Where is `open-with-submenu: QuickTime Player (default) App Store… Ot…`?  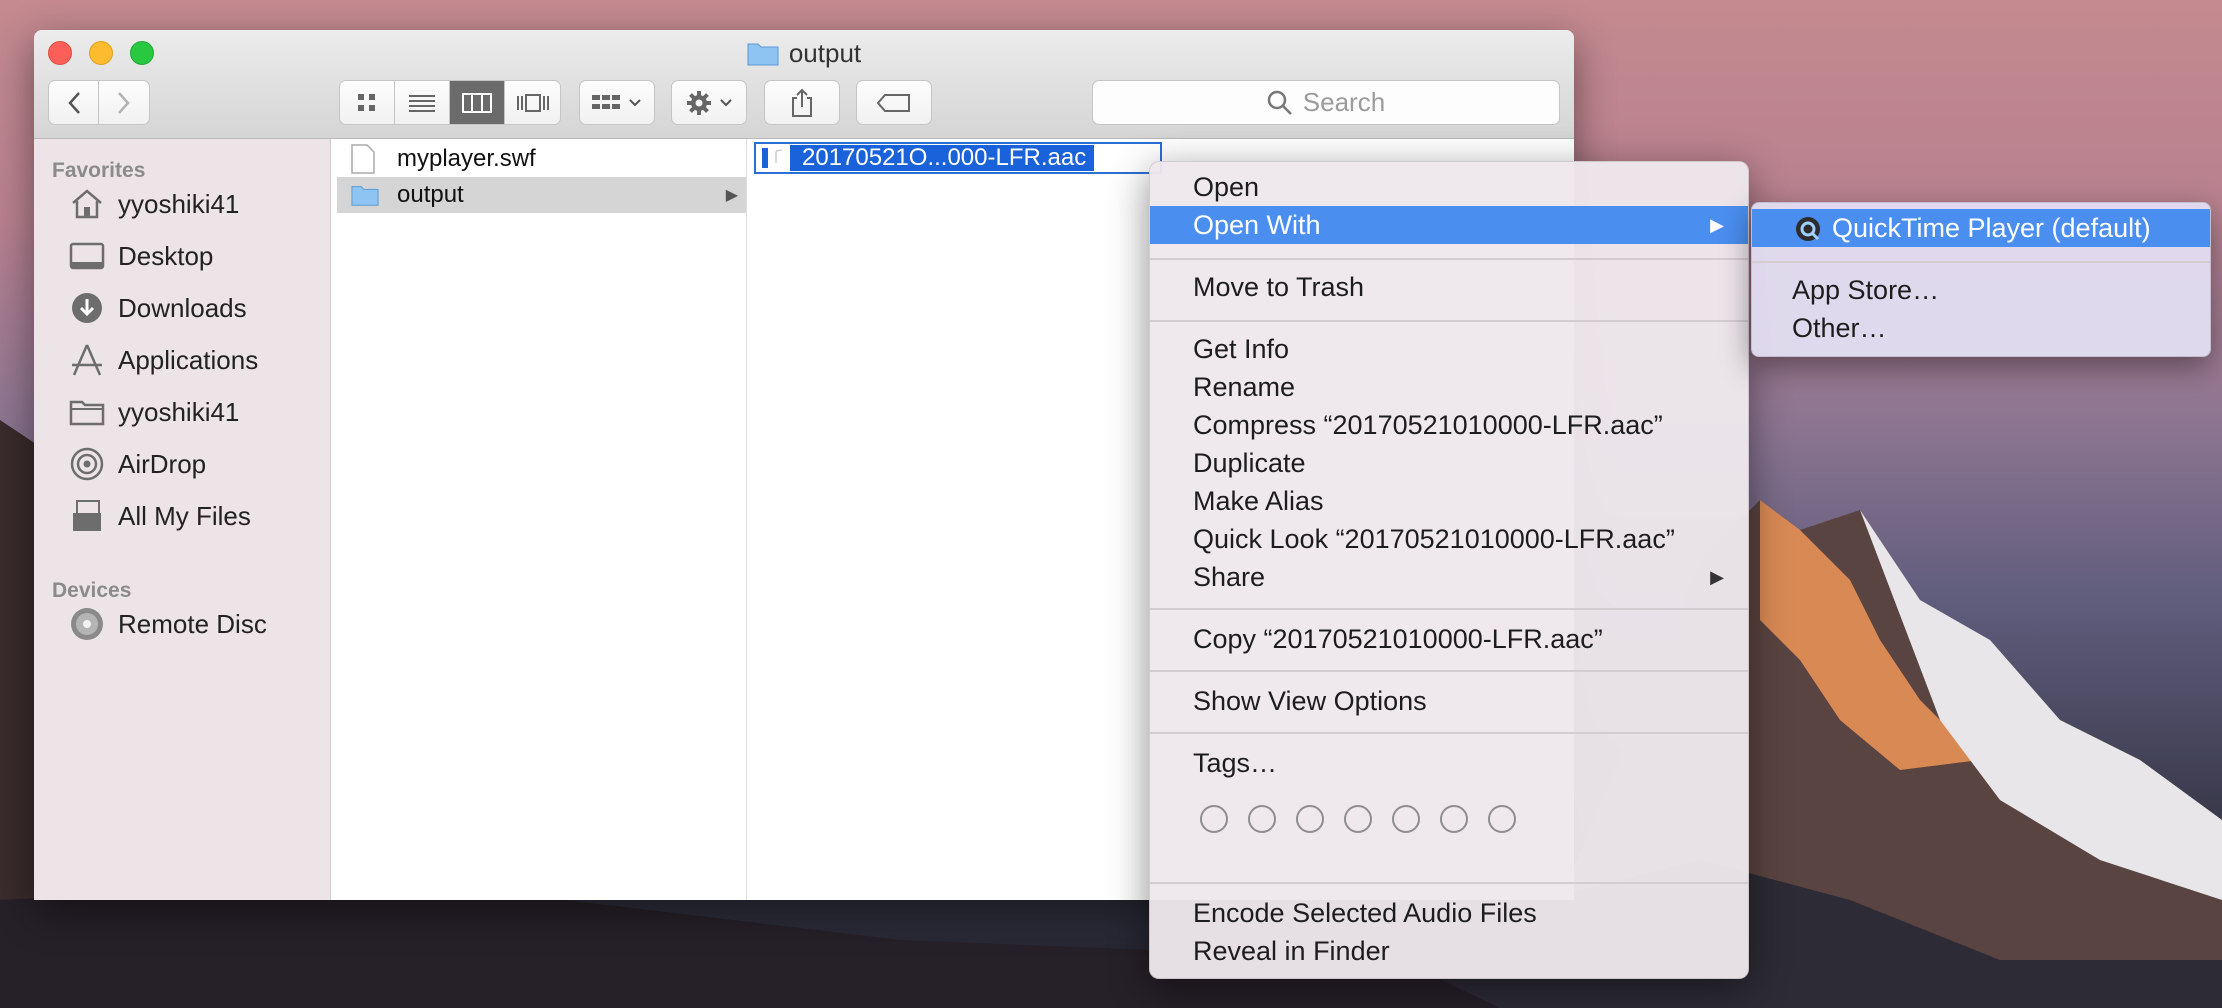 open-with-submenu: QuickTime Player (default) App Store… Ot… is located at coordinates (1981, 279).